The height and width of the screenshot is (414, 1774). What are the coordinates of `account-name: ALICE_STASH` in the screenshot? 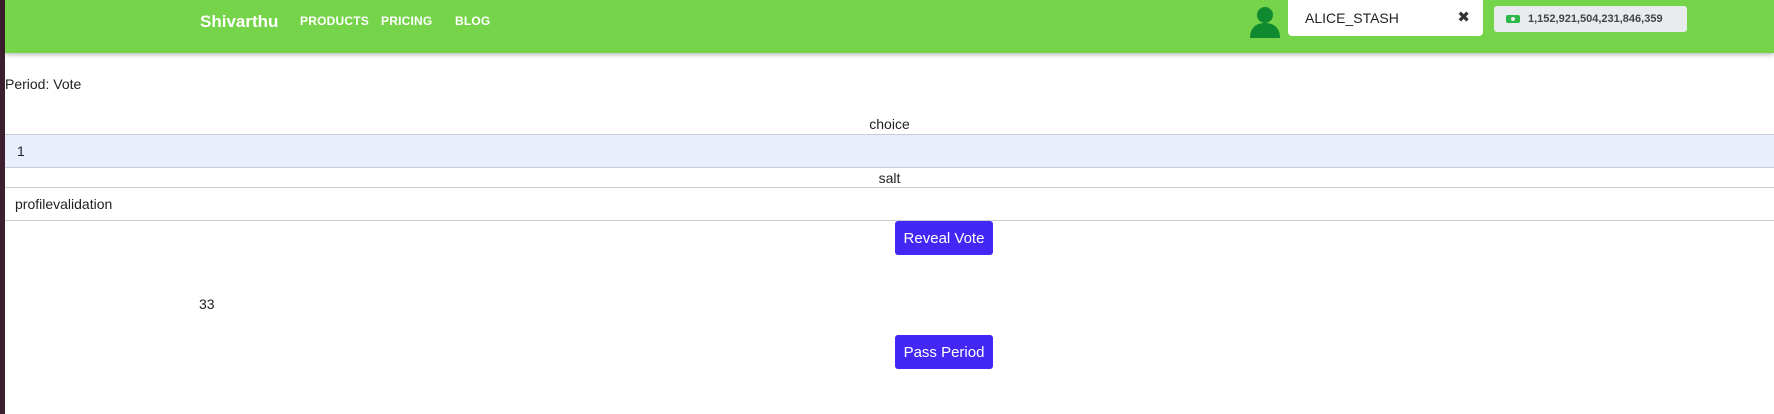 It's located at (1352, 18).